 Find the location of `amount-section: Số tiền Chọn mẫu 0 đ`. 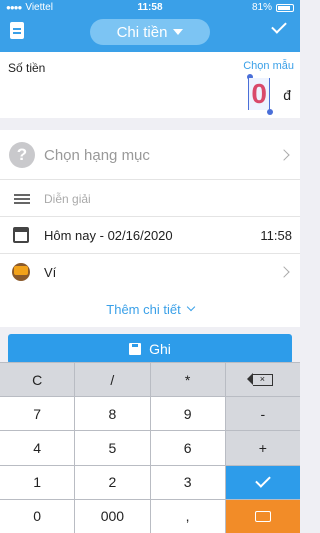

amount-section: Số tiền Chọn mẫu 0 đ is located at coordinates (150, 85).